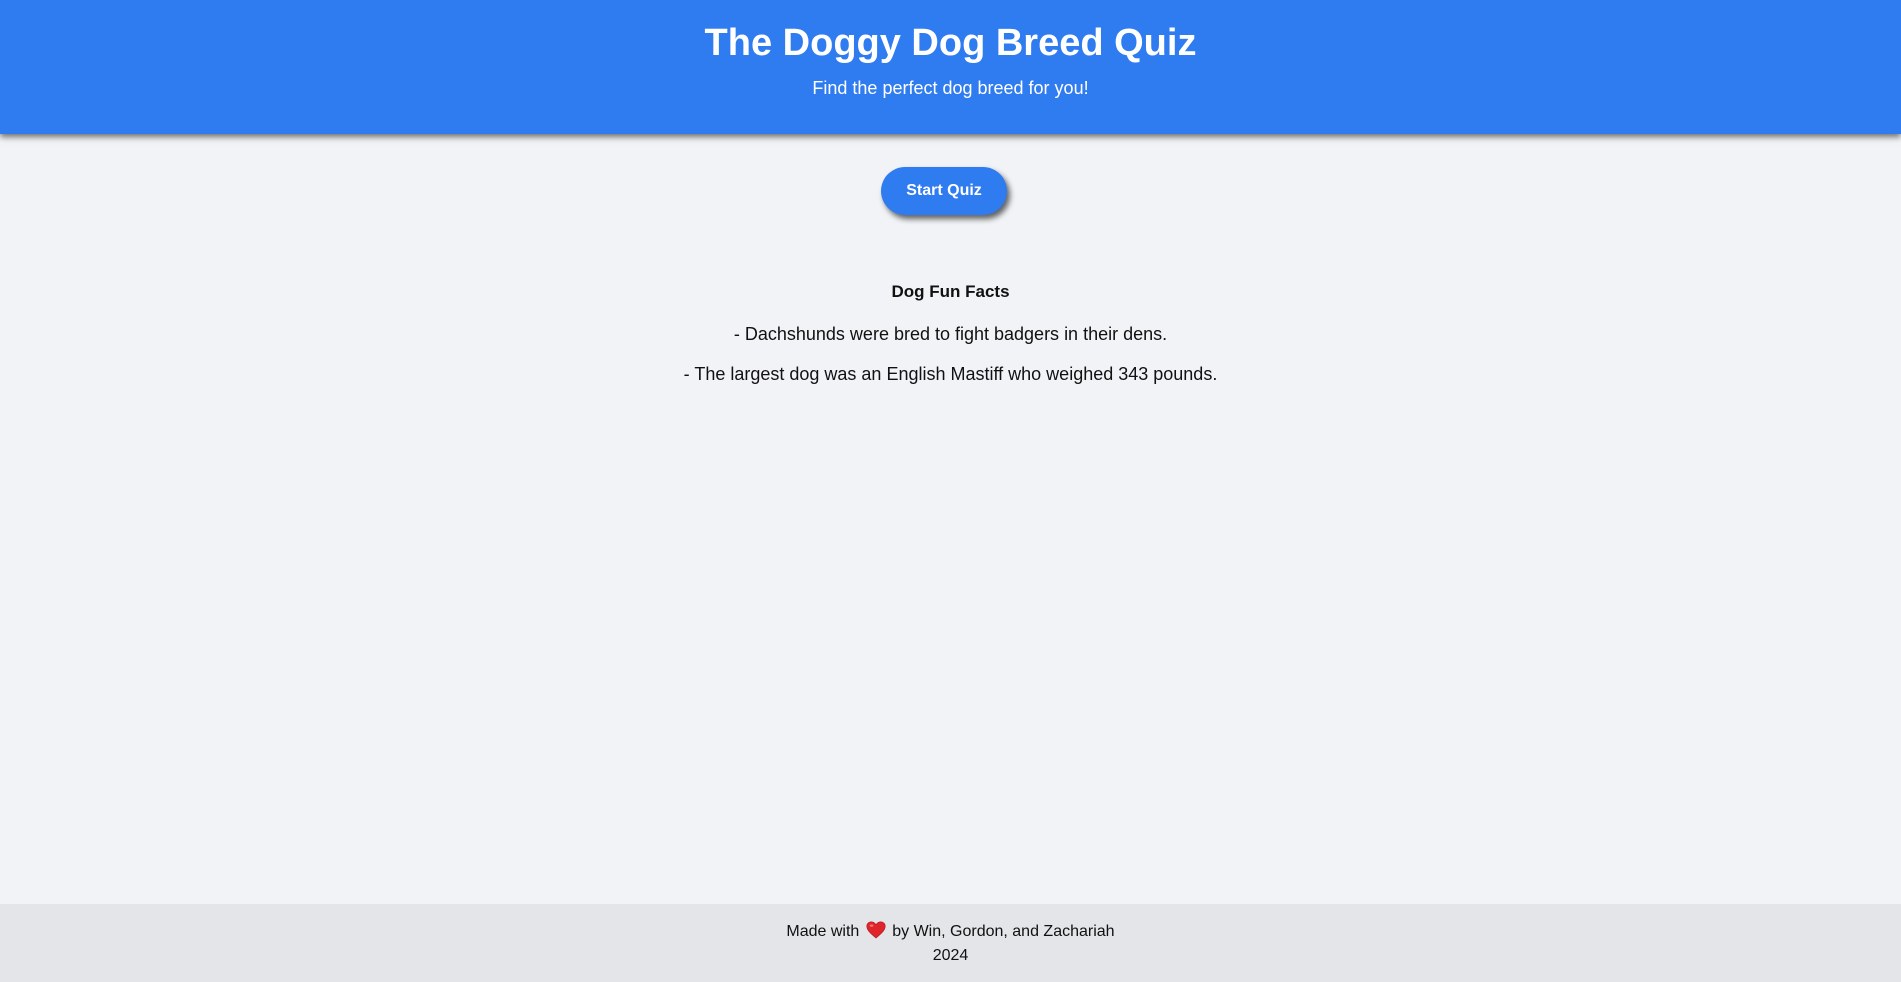 The width and height of the screenshot is (1901, 982). I want to click on heart-icon, so click(876, 930).